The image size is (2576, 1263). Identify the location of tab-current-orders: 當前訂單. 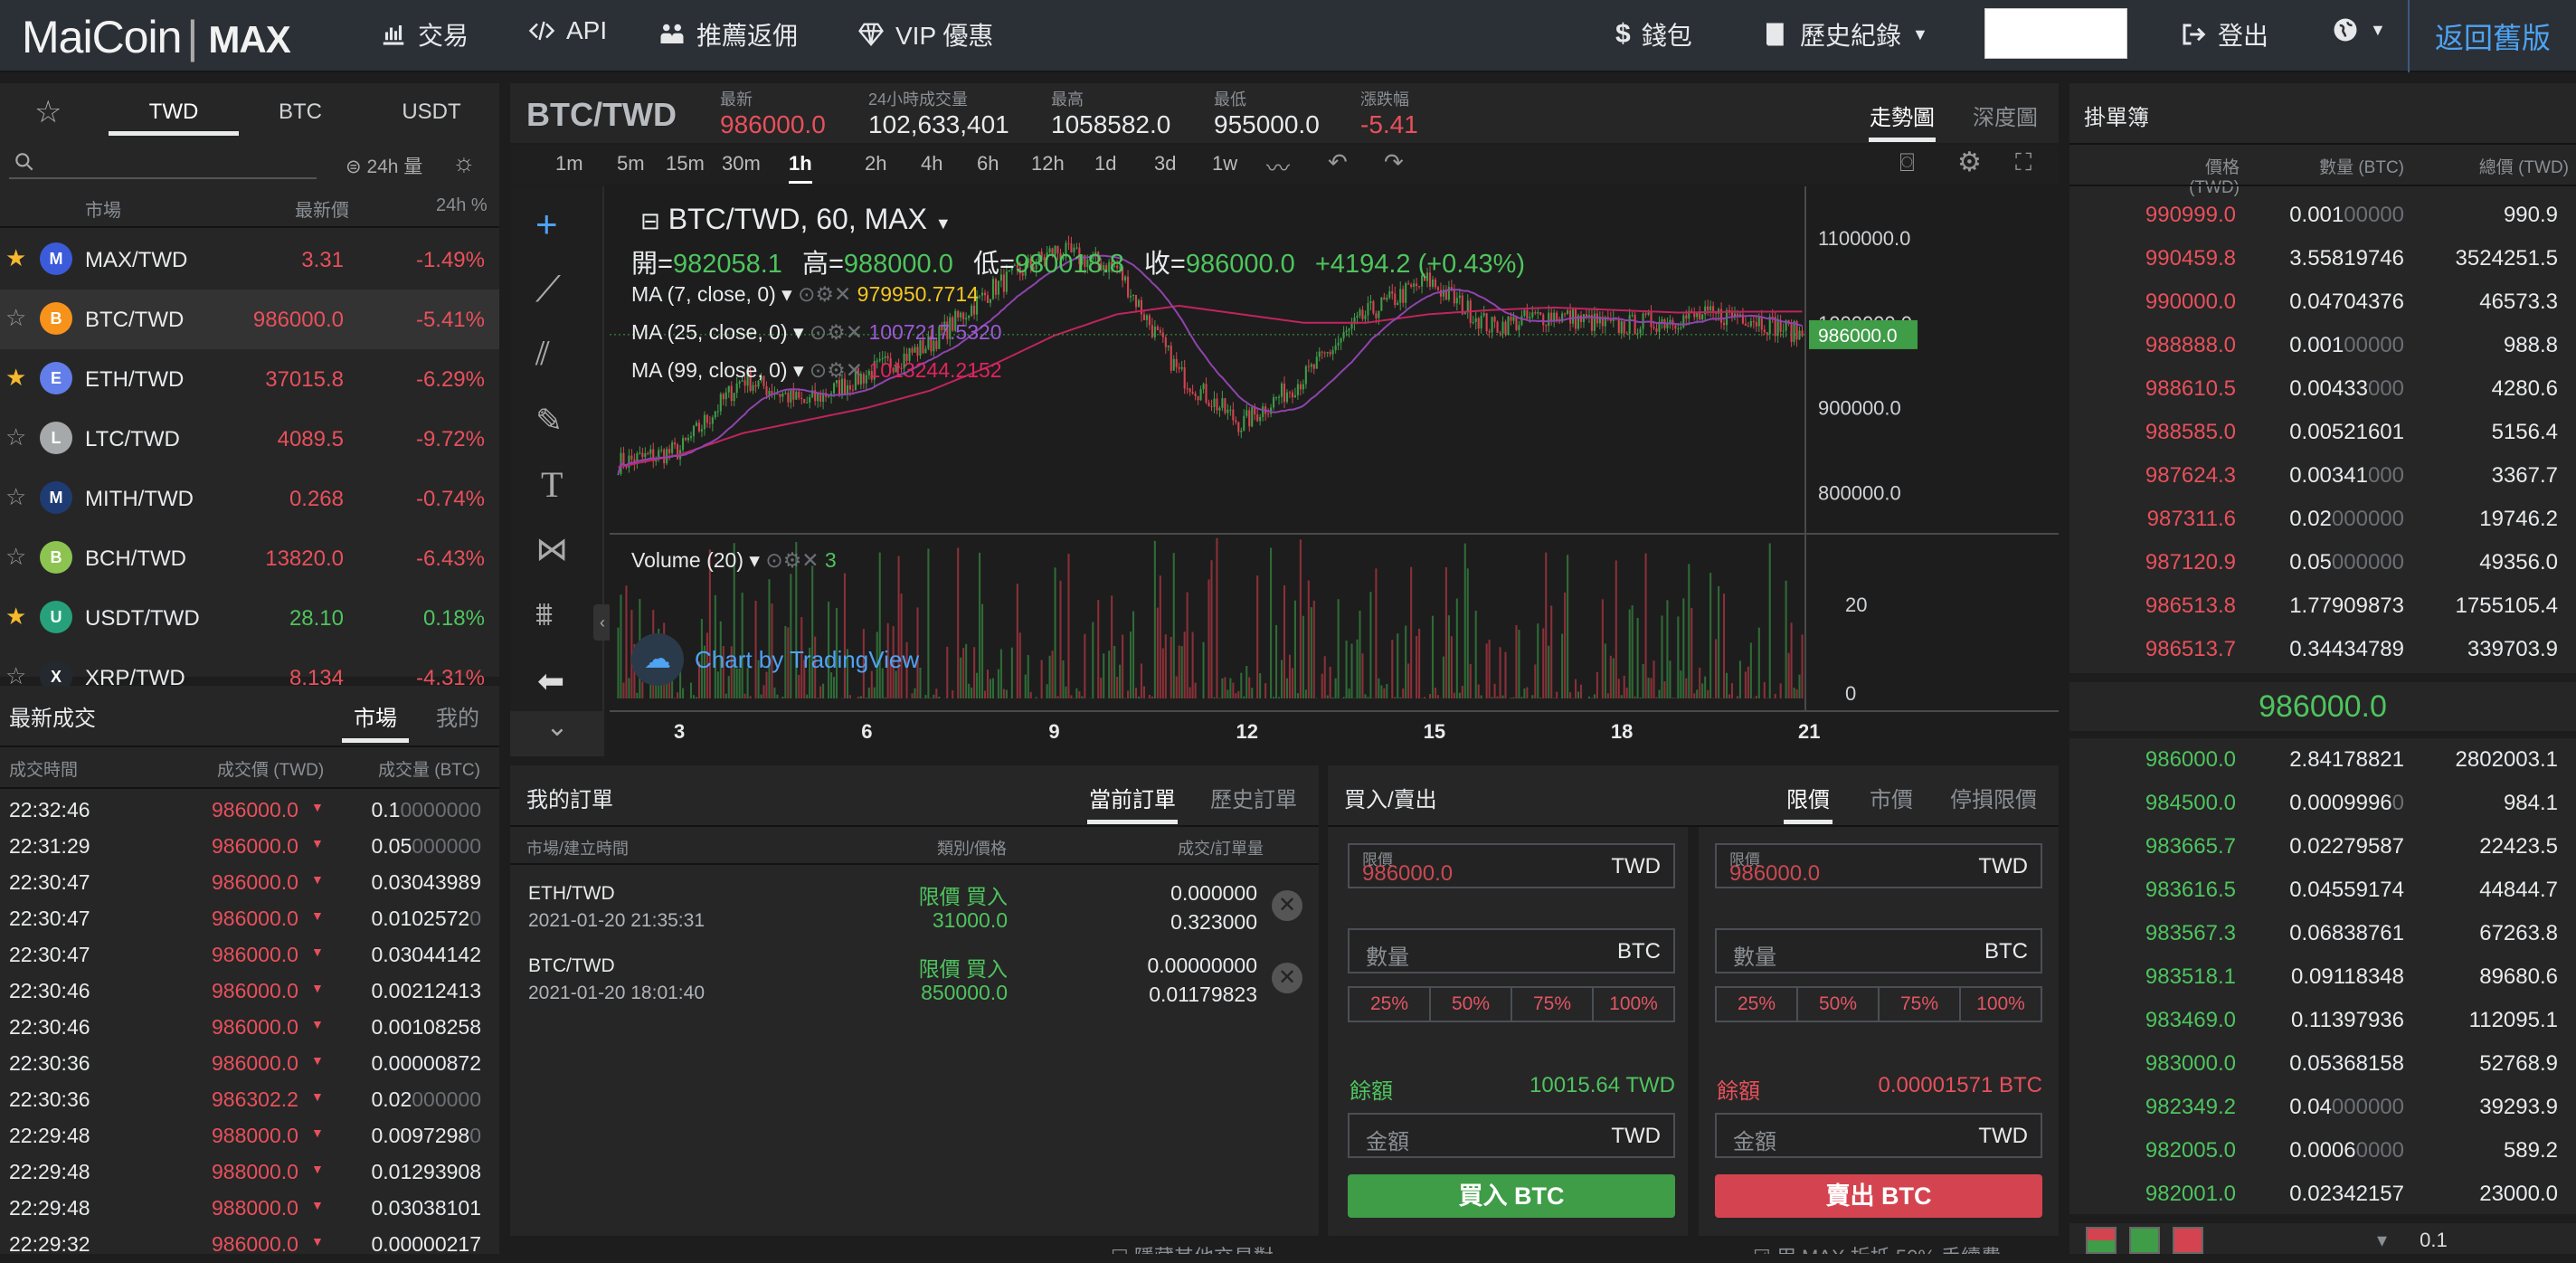
(1133, 798).